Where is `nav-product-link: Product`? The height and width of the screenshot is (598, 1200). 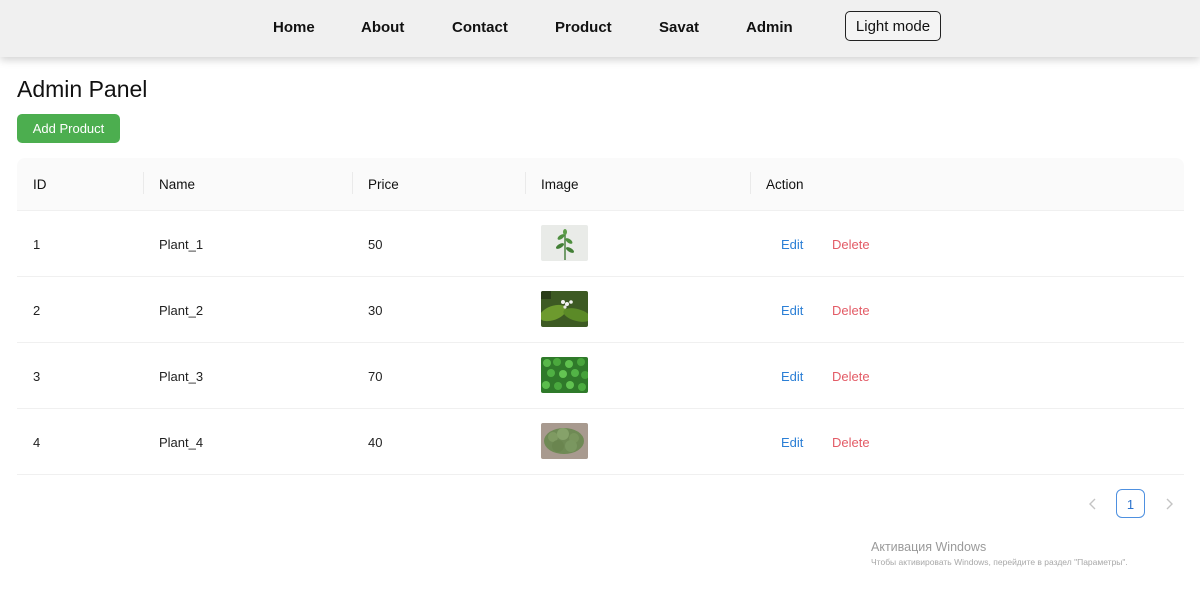
nav-product-link: Product is located at coordinates (583, 27).